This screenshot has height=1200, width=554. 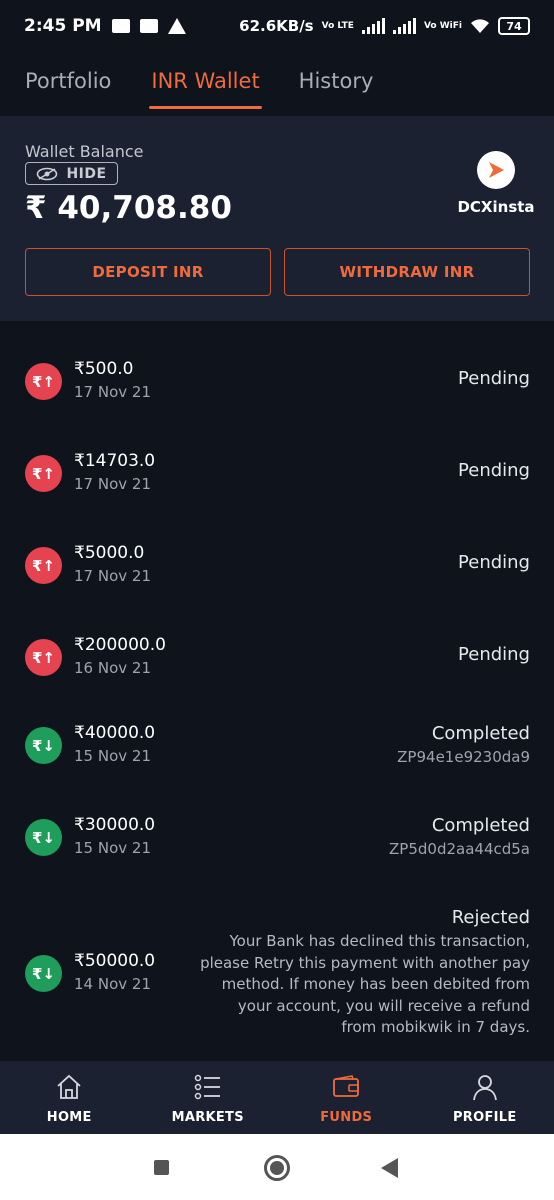 What do you see at coordinates (514, 26) in the screenshot?
I see `battery-icon: 74` at bounding box center [514, 26].